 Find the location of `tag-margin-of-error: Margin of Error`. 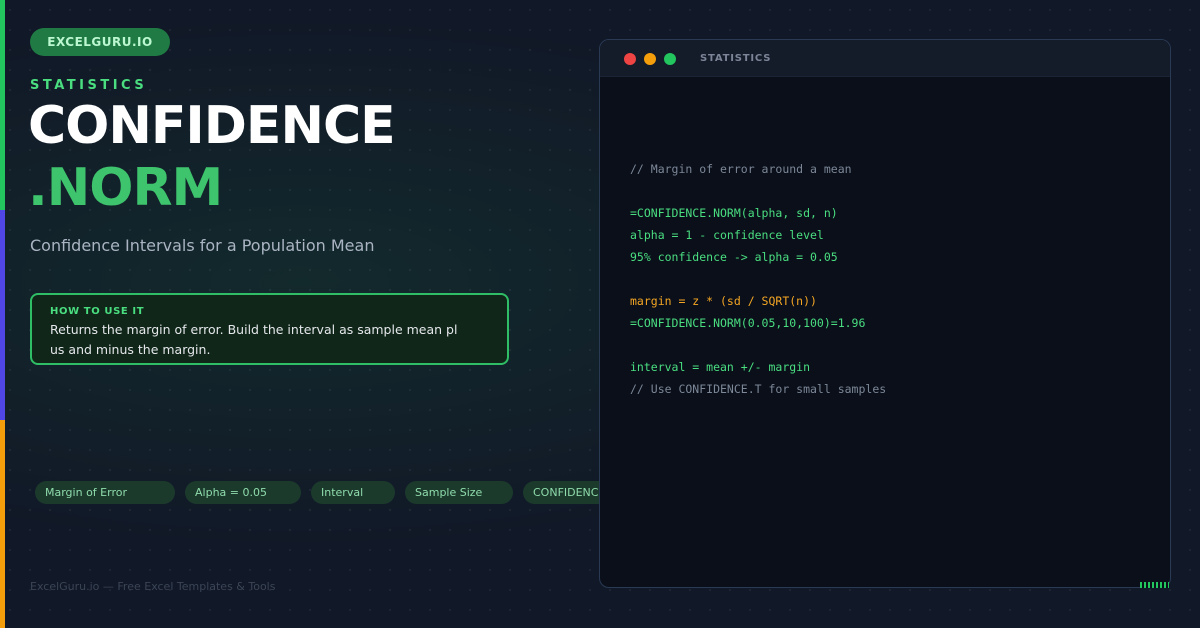

tag-margin-of-error: Margin of Error is located at coordinates (105, 492).